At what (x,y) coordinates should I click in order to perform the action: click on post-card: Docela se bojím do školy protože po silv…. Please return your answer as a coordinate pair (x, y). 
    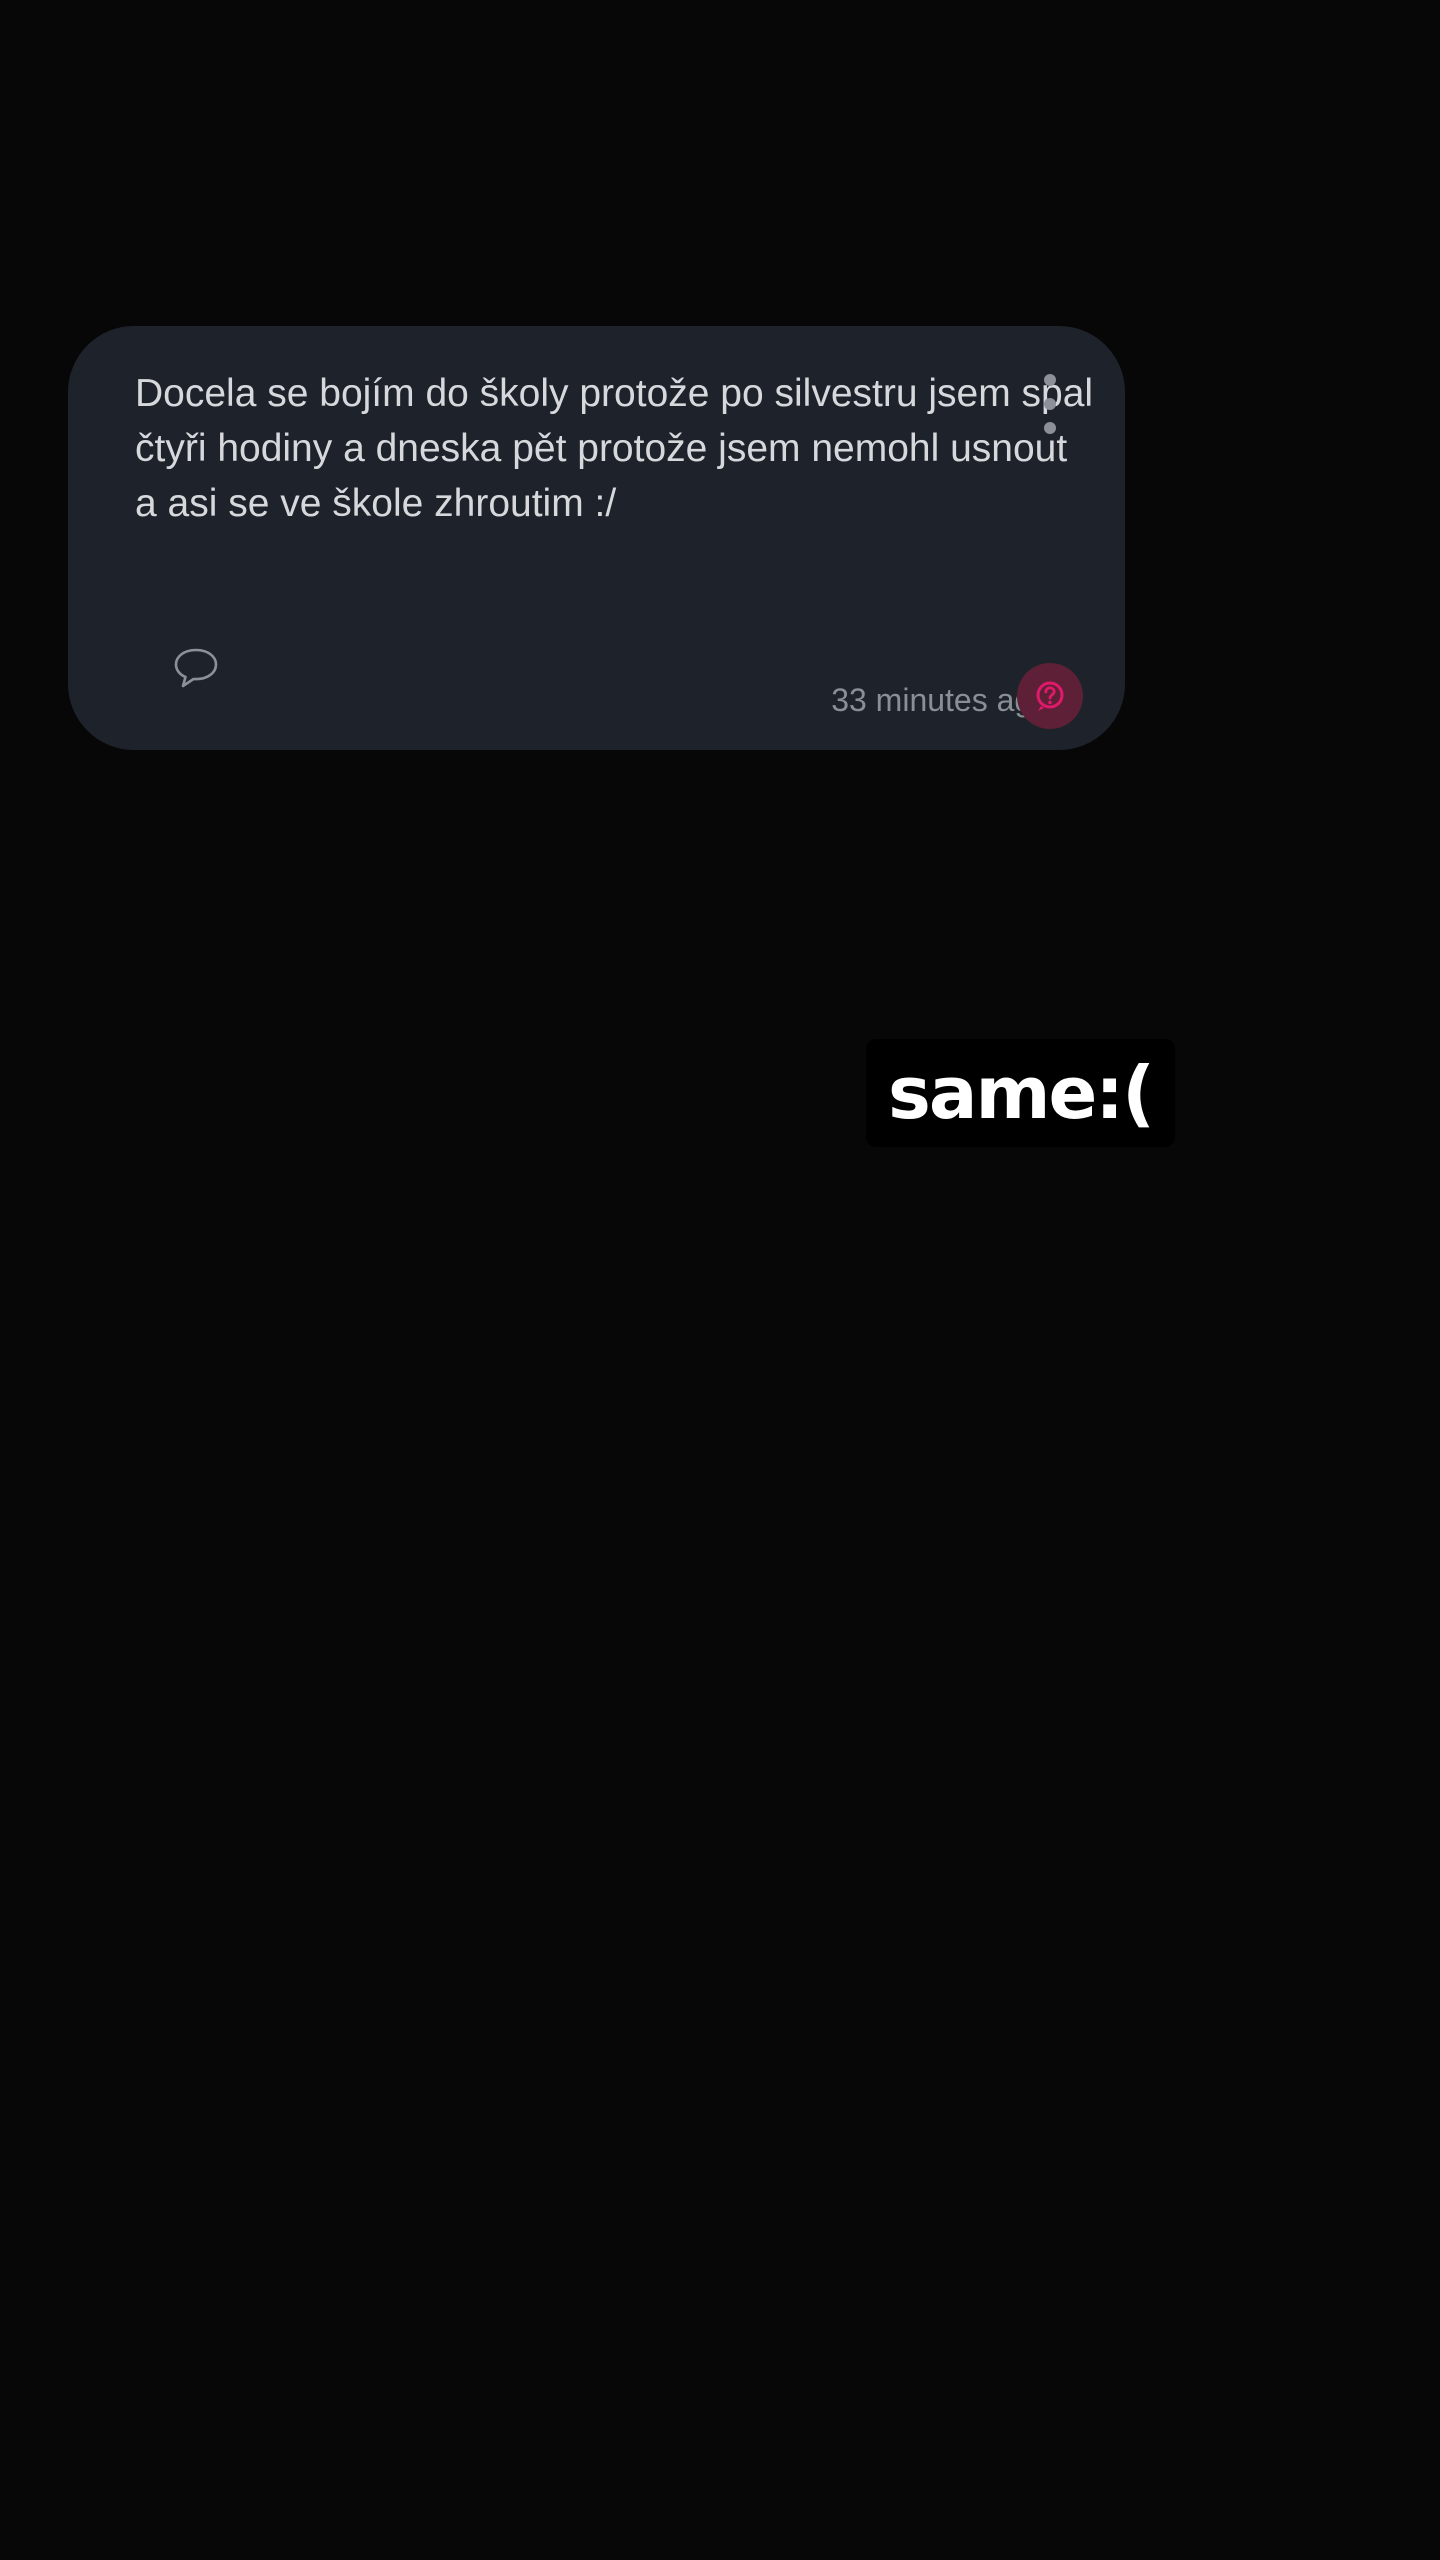
    Looking at the image, I should click on (596, 538).